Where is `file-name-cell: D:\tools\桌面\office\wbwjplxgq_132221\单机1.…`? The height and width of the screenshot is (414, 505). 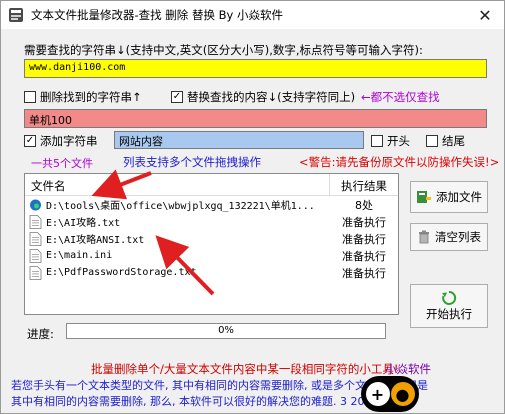
file-name-cell: D:\tools\桌面\office\wbwjplxgq_132221\单机1.… is located at coordinates (177, 204).